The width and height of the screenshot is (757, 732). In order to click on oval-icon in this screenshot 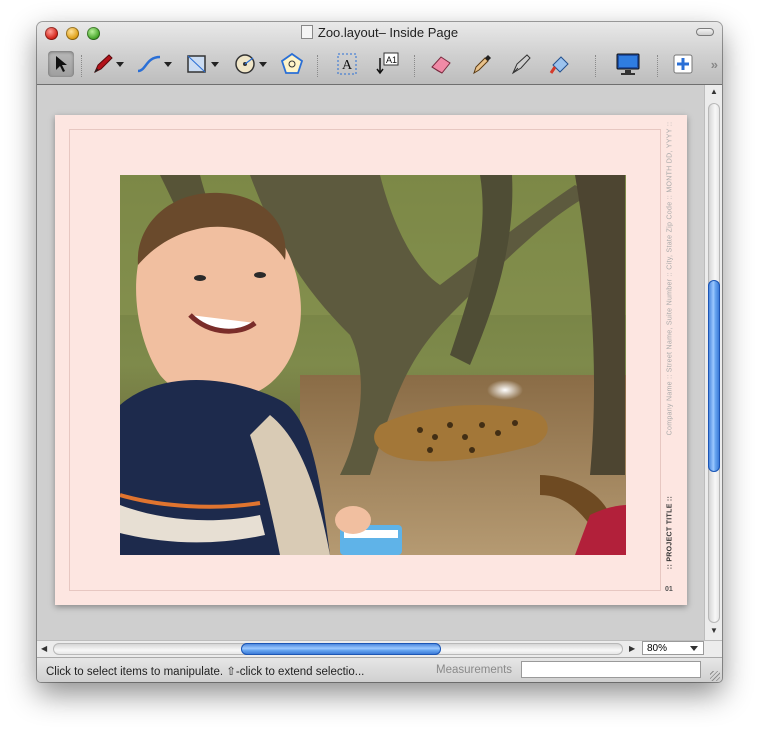, I will do `click(245, 64)`.